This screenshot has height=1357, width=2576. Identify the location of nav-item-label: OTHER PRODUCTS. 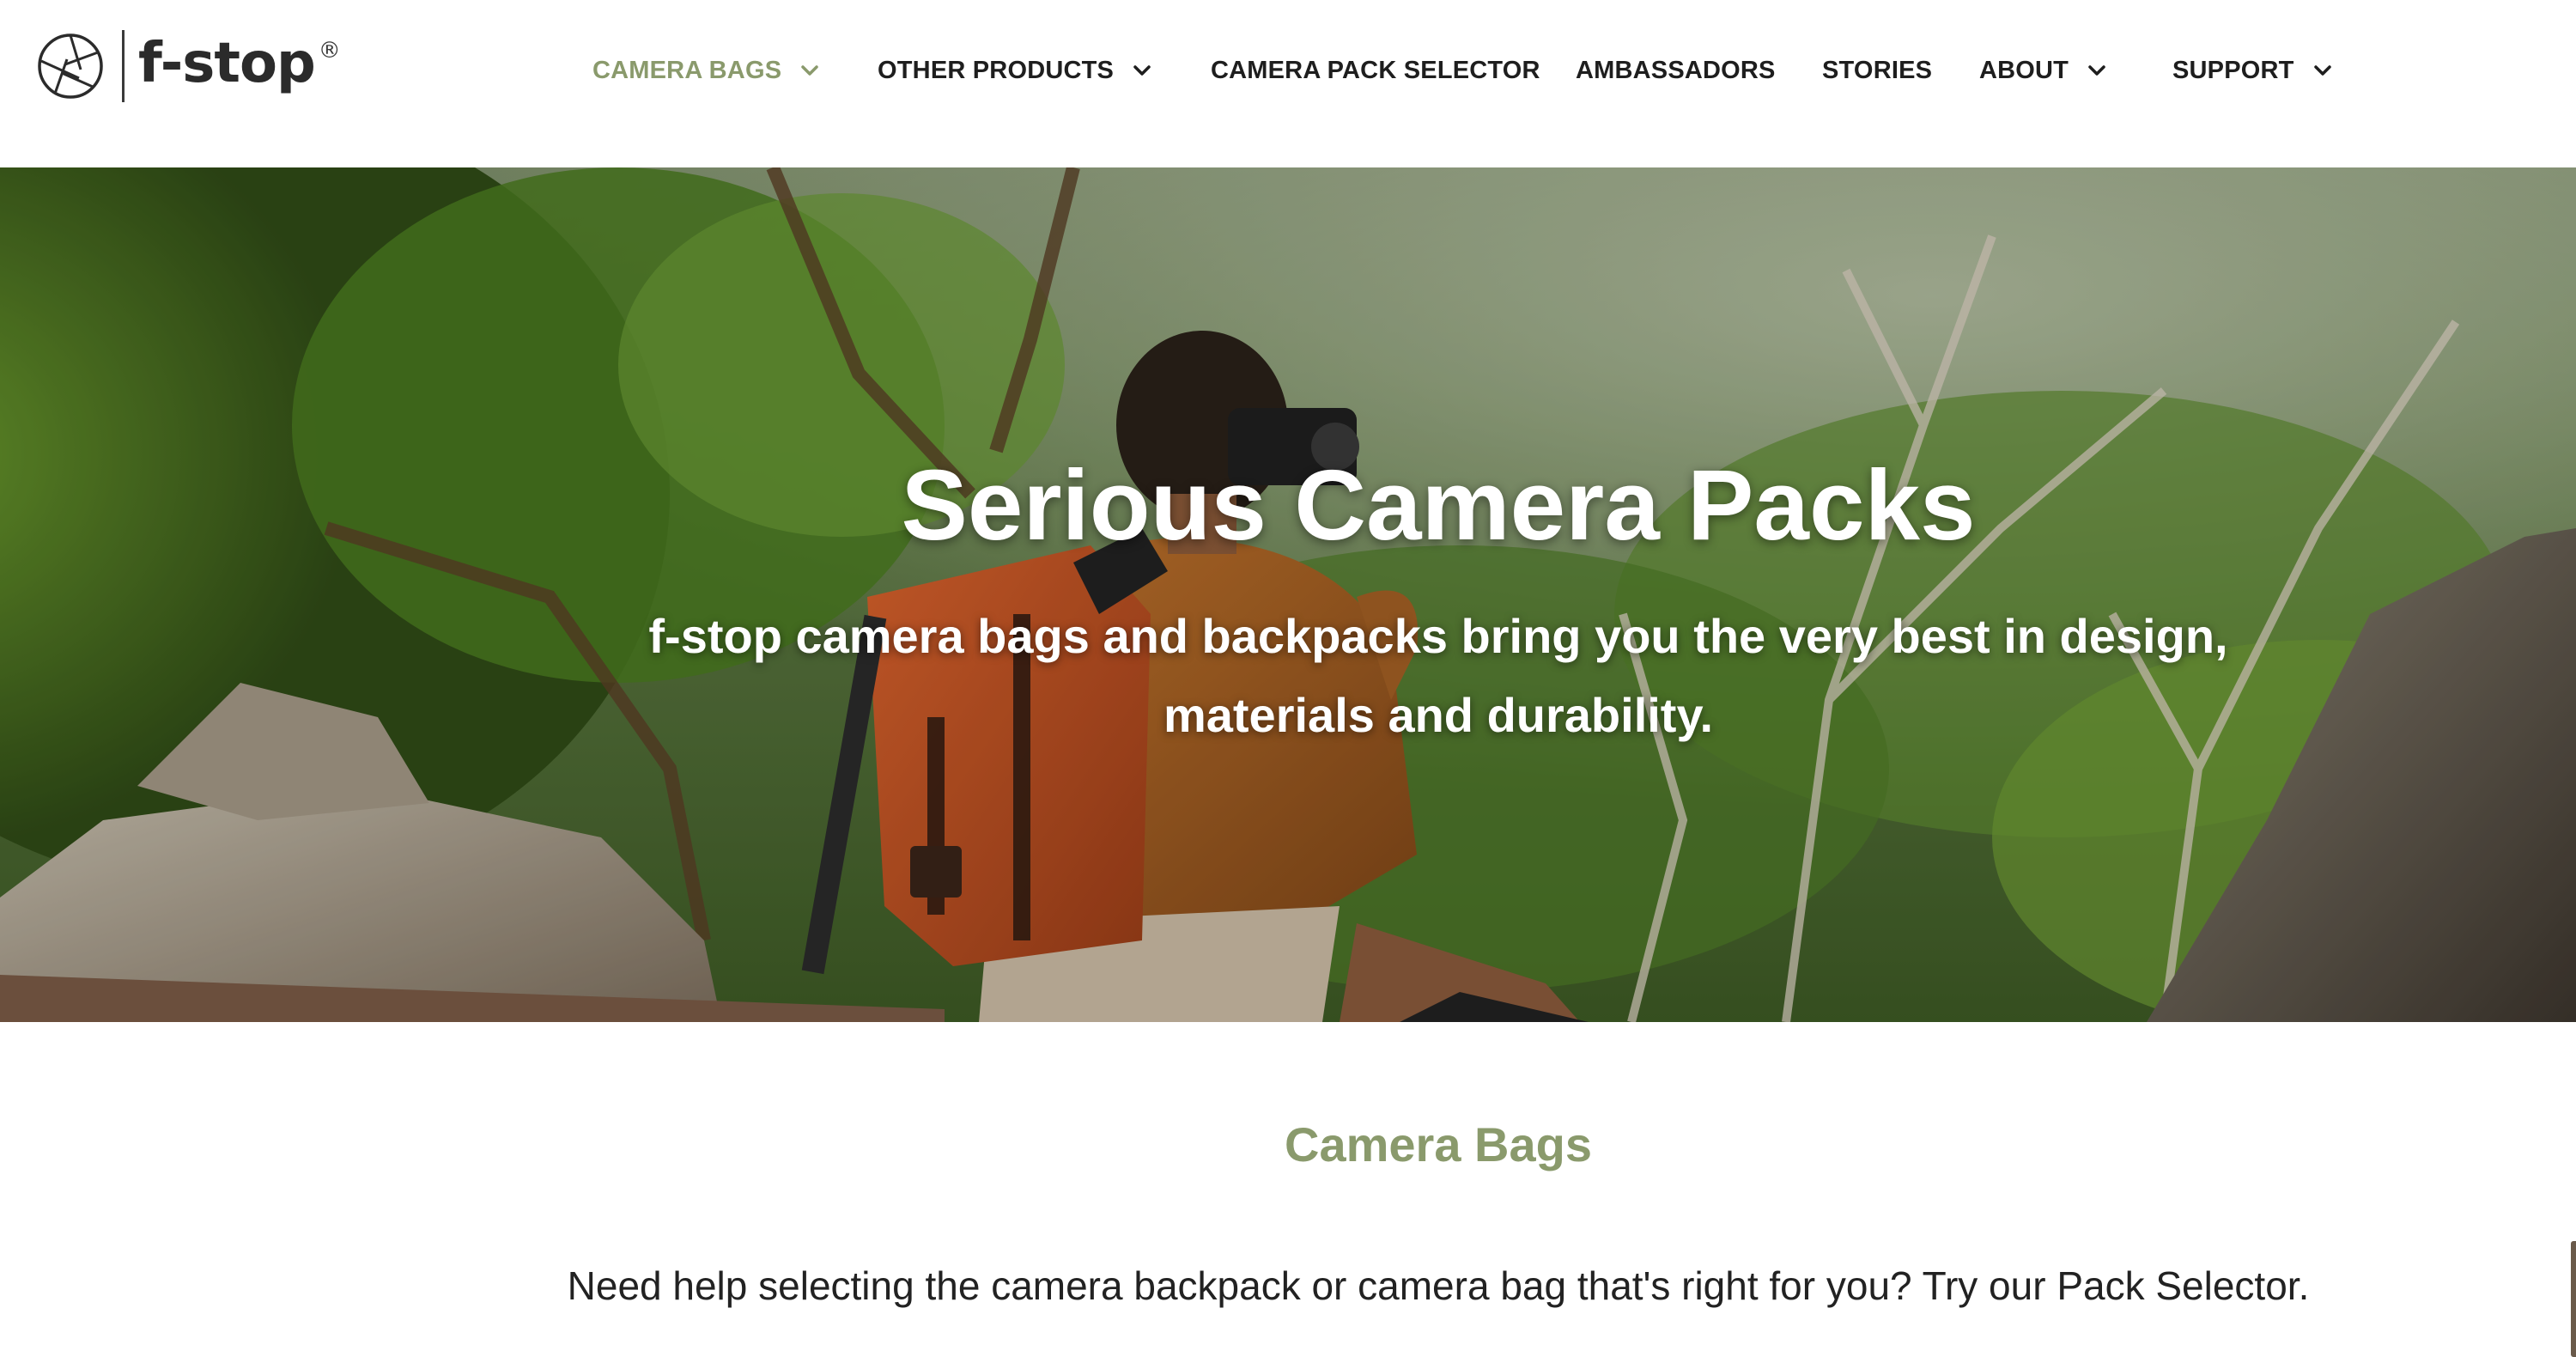
(996, 70).